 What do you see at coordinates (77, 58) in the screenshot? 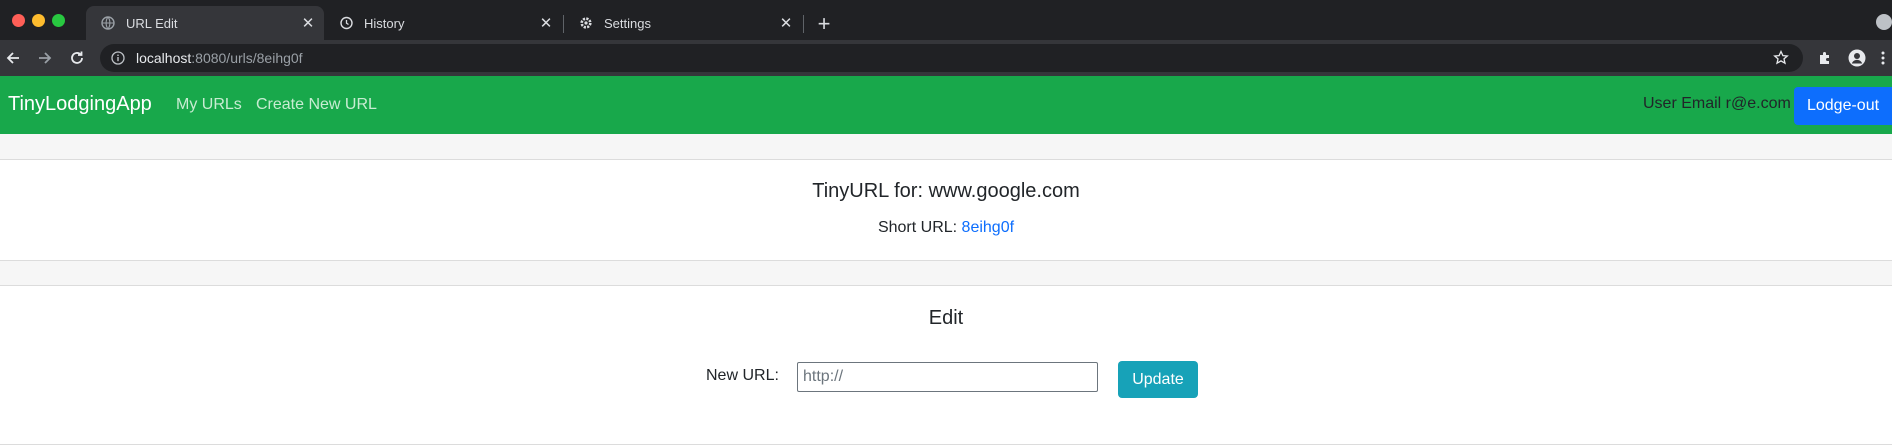
I see `reload-icon` at bounding box center [77, 58].